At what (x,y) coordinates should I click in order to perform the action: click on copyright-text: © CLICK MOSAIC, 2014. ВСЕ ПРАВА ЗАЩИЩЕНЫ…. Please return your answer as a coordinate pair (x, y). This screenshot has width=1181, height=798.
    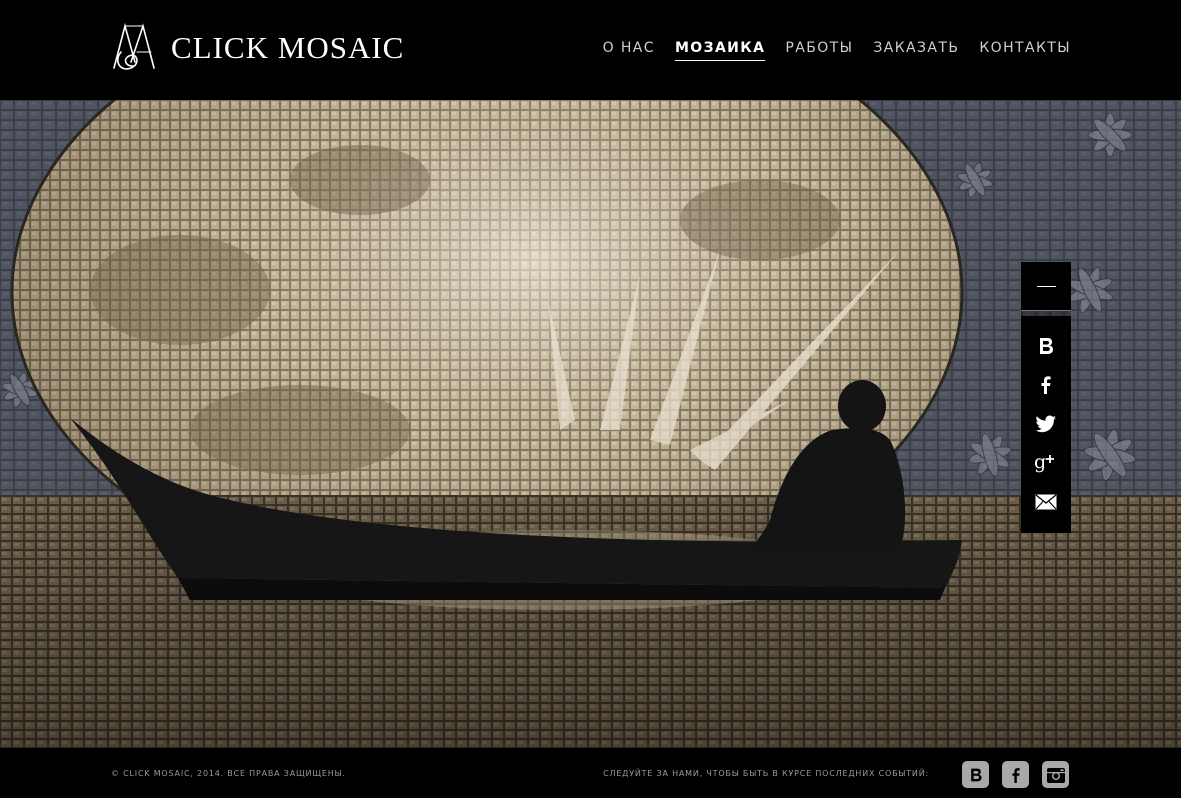
    Looking at the image, I should click on (228, 773).